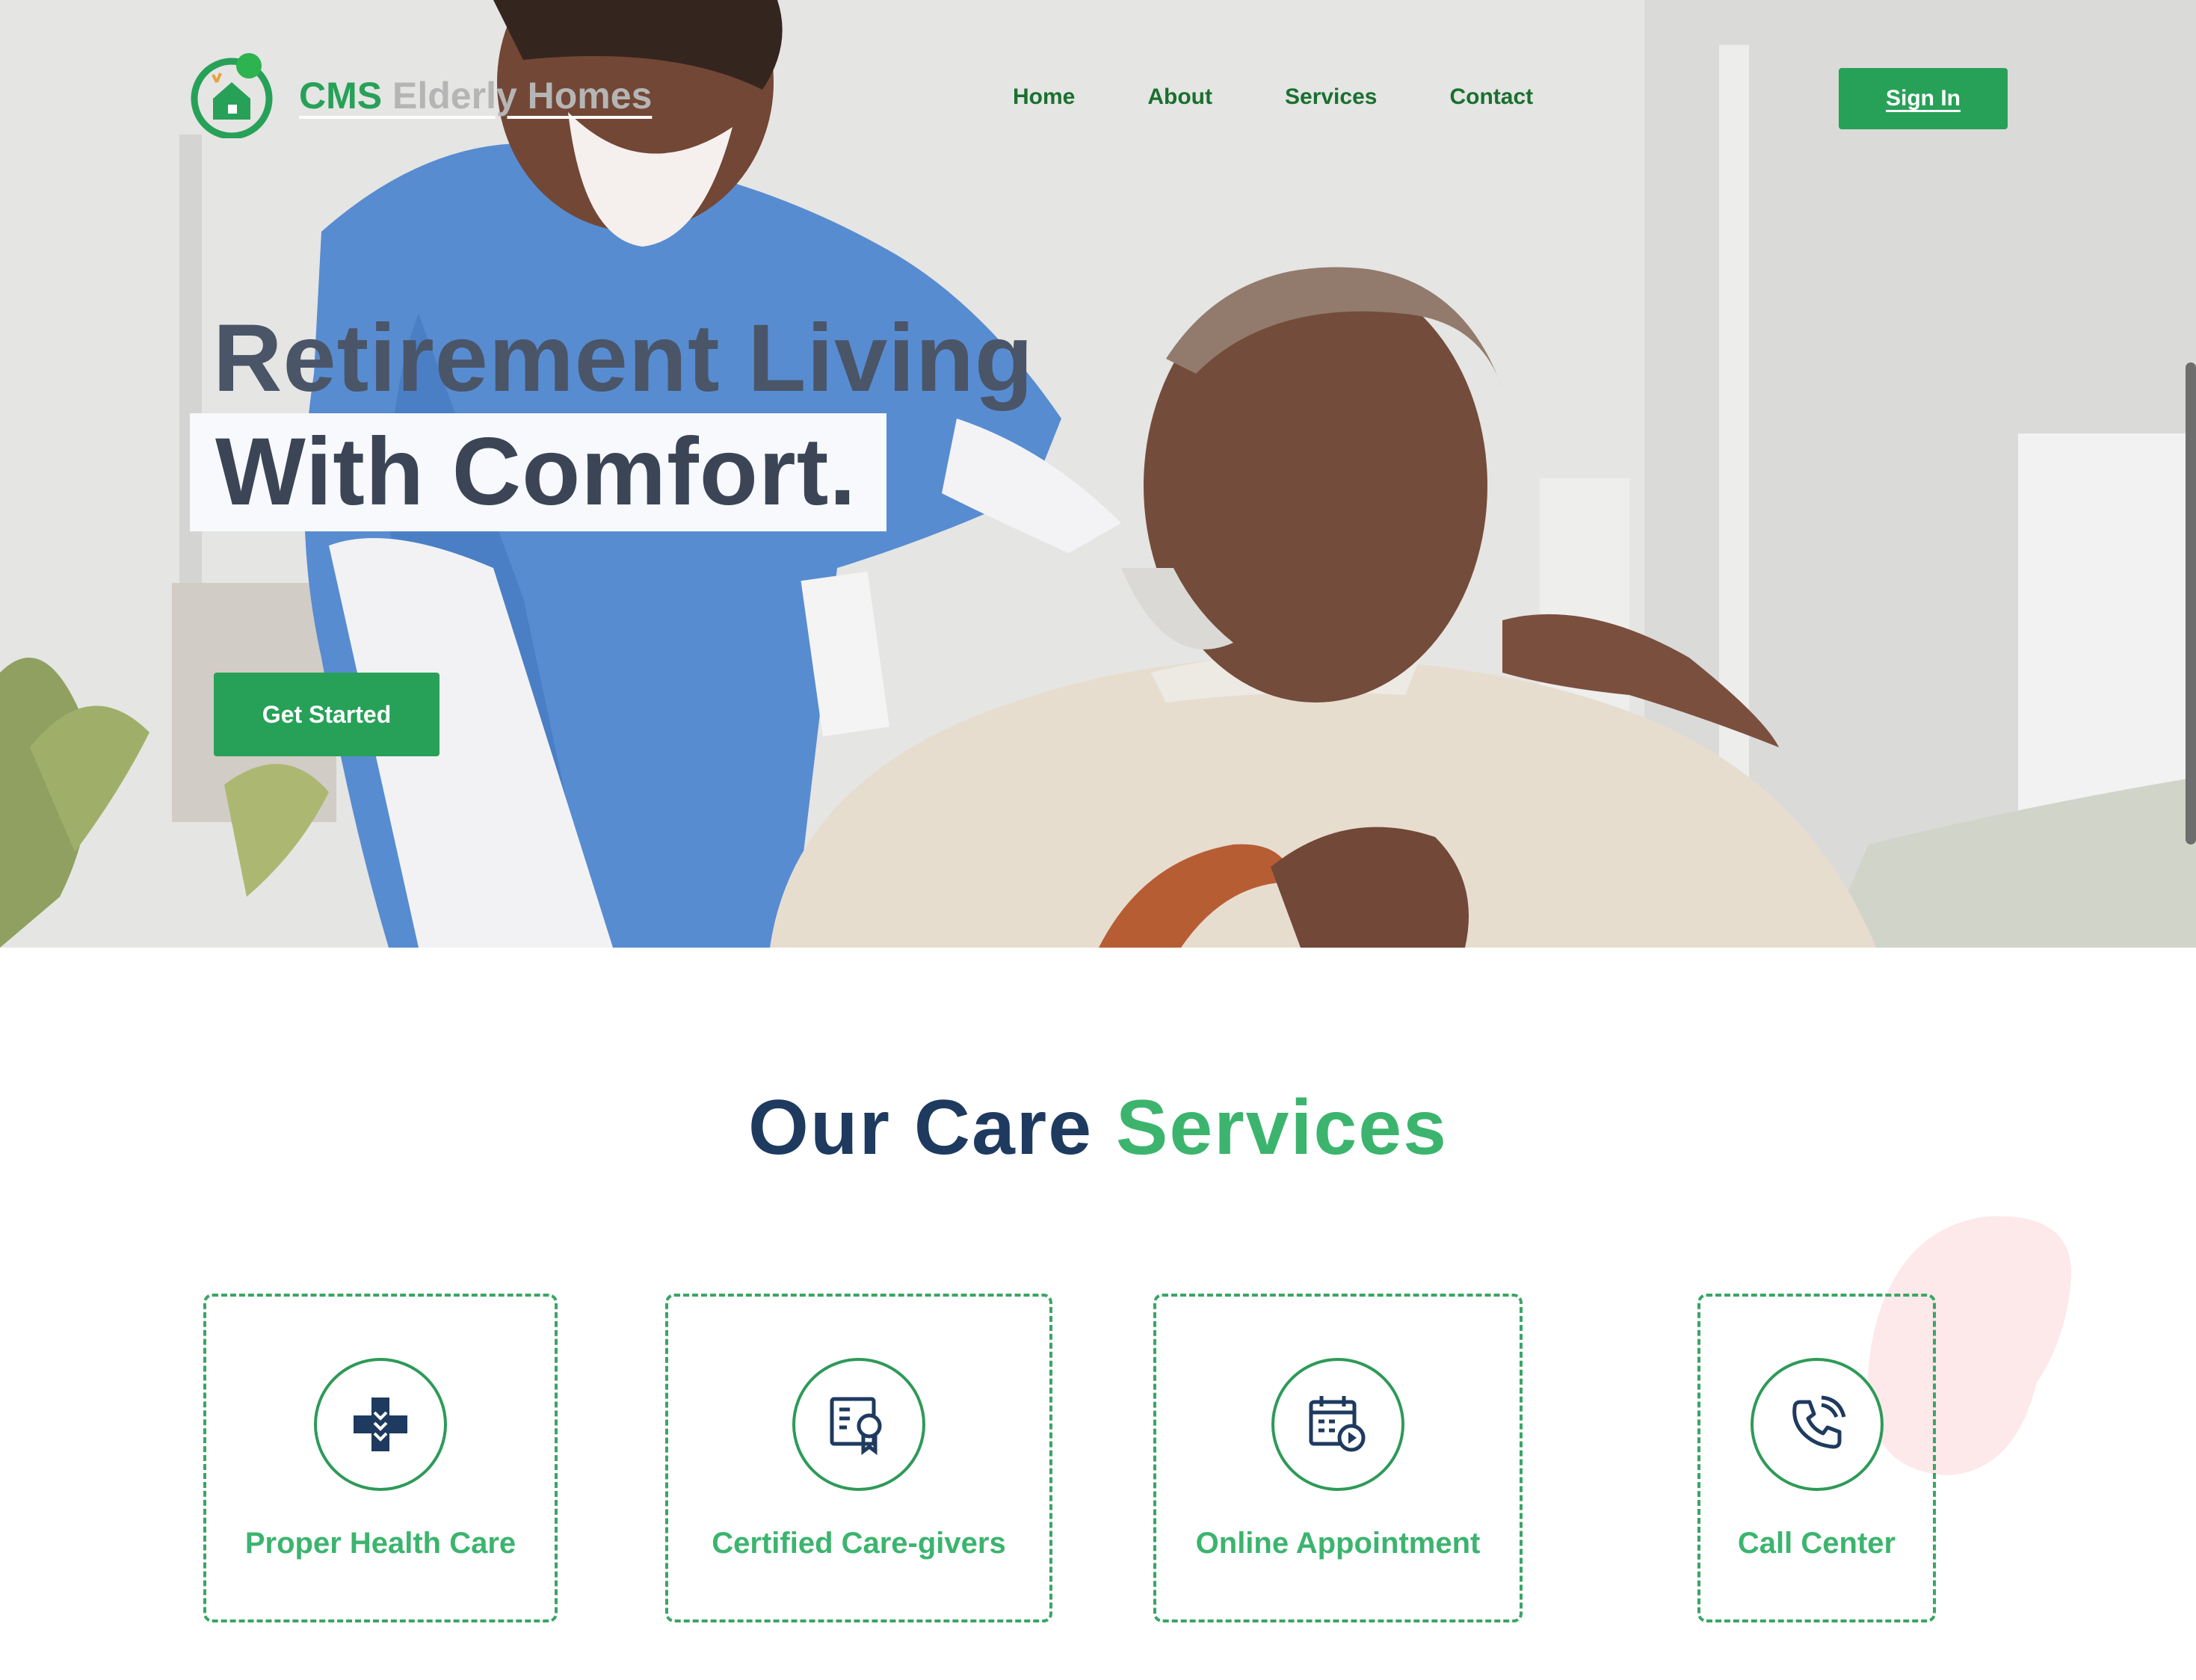 The height and width of the screenshot is (1680, 2196). I want to click on services-heading-part1: Our Care, so click(921, 1127).